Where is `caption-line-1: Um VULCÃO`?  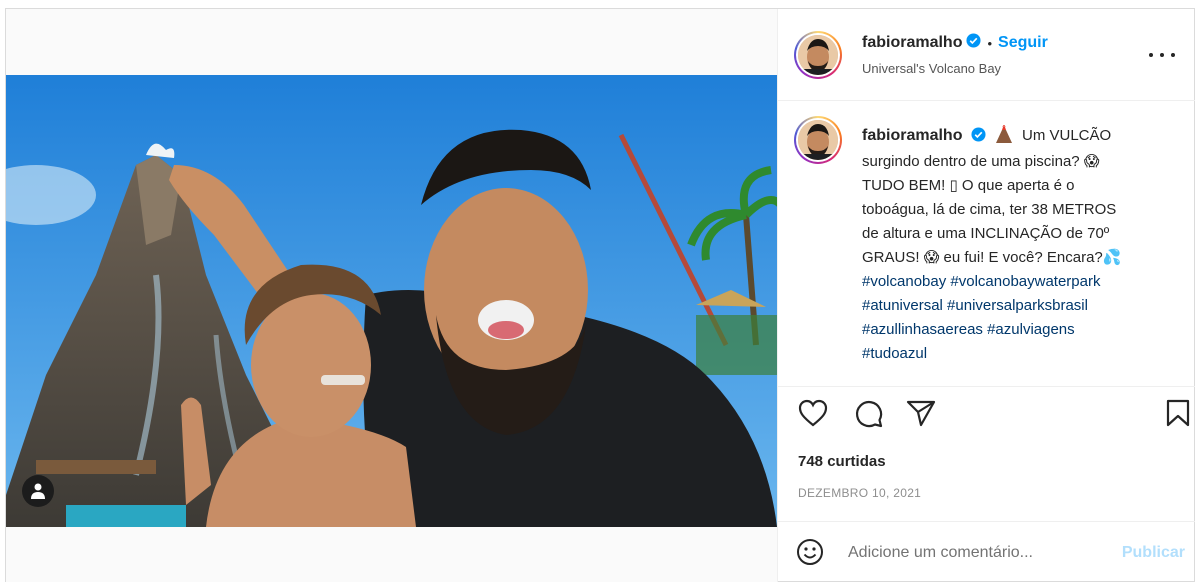
caption-line-1: Um VULCÃO is located at coordinates (1066, 135).